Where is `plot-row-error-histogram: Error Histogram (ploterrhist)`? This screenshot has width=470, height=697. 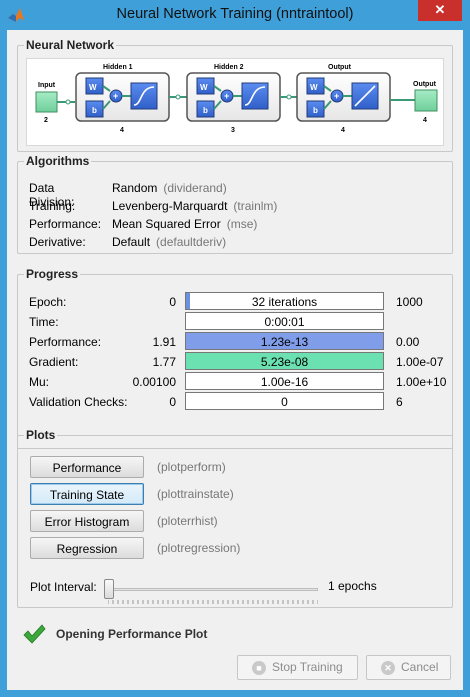 plot-row-error-histogram: Error Histogram (ploterrhist) is located at coordinates (236, 521).